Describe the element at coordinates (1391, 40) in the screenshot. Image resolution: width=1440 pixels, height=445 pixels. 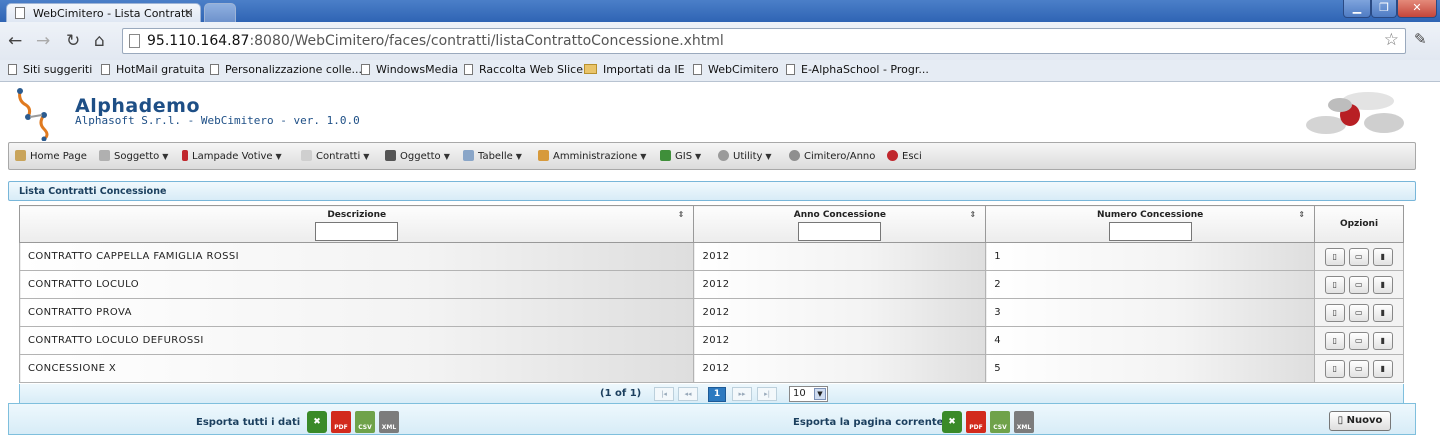
I see `bookmark-star-icon: ☆` at that location.